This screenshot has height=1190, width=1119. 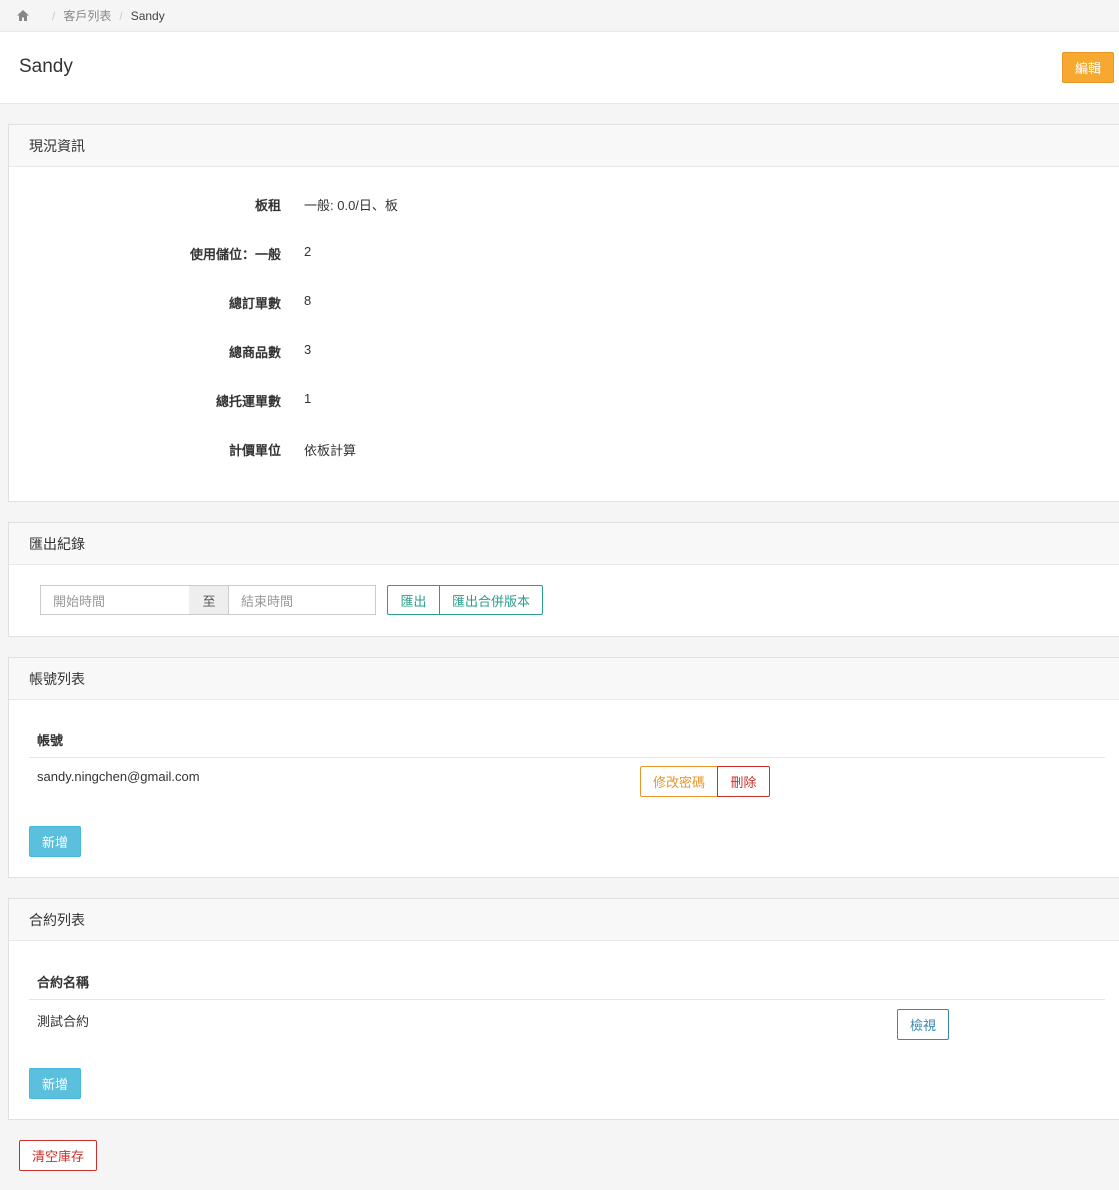 I want to click on info-label: 總訂單數, so click(x=254, y=303).